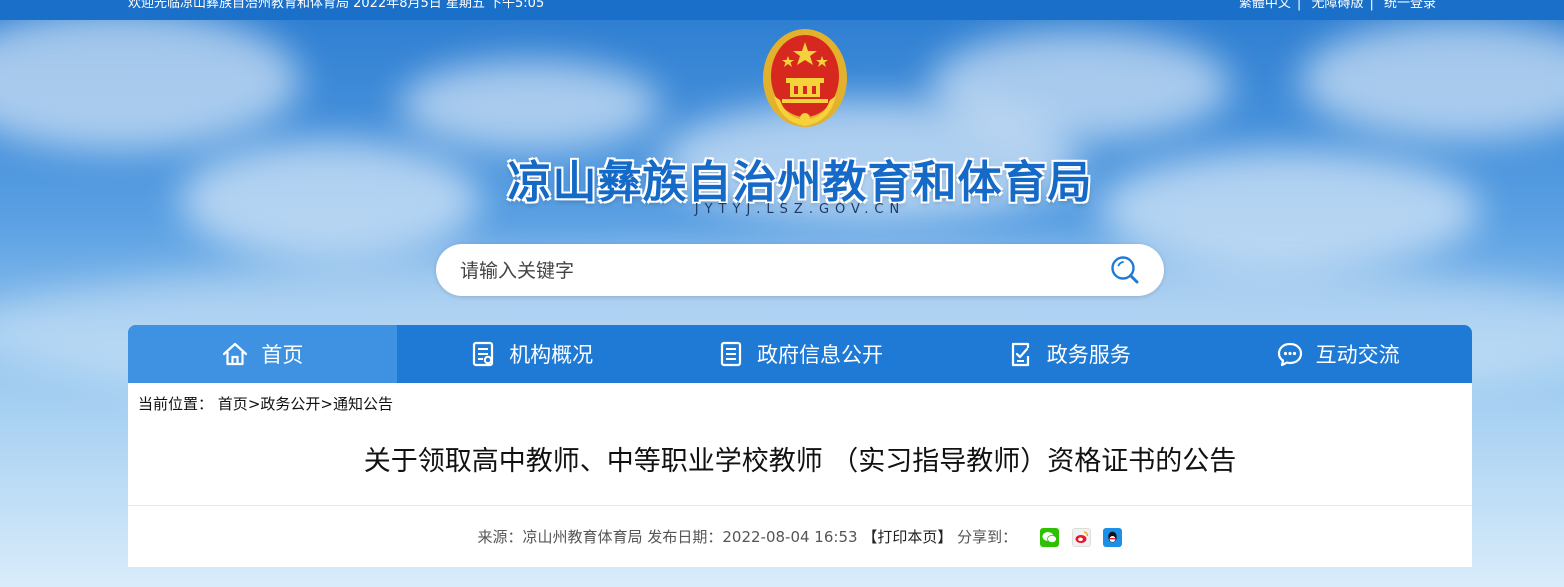  Describe the element at coordinates (1337, 5) in the screenshot. I see `accessibility-link: 无障碍版` at that location.